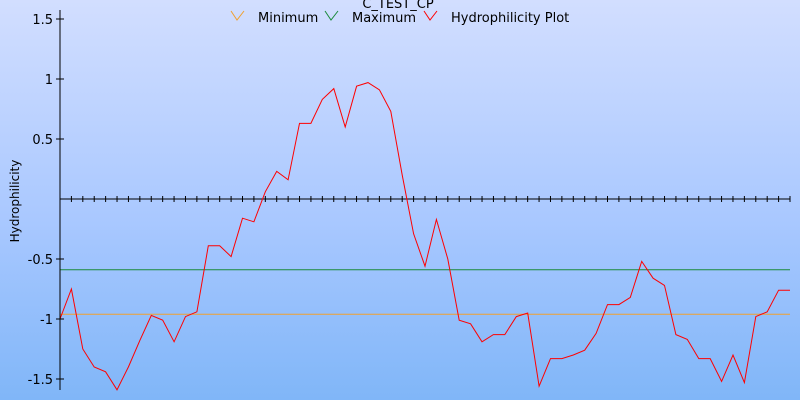 The width and height of the screenshot is (800, 400). Describe the element at coordinates (40, 260) in the screenshot. I see `y-tick-label: -0.5` at that location.